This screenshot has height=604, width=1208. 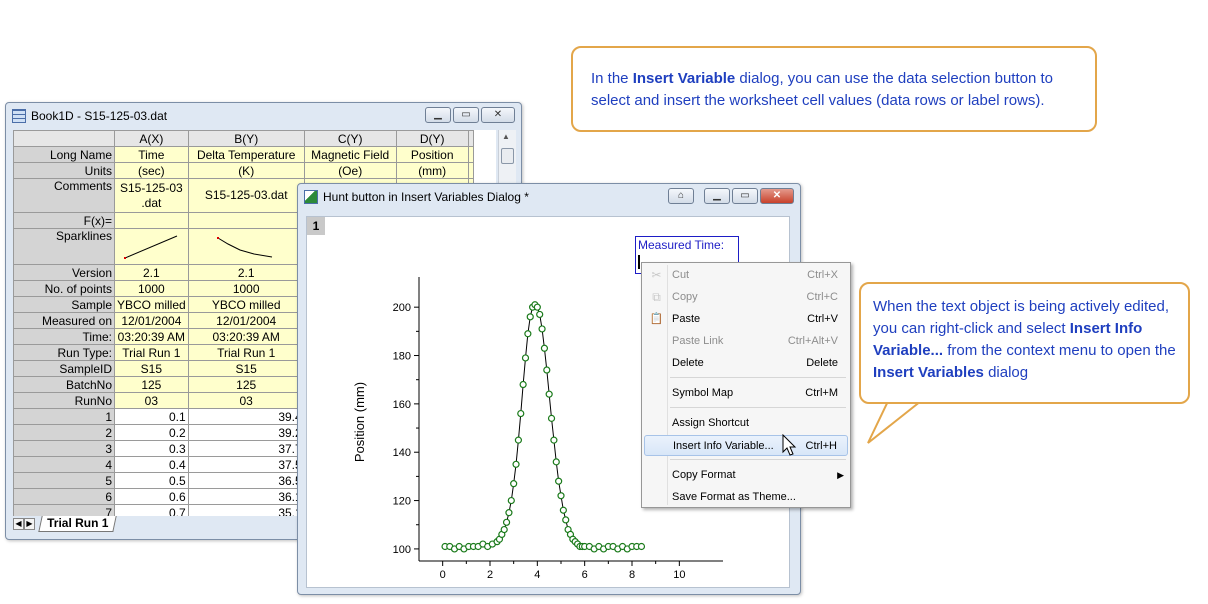 What do you see at coordinates (64, 480) in the screenshot?
I see `row-number: 5` at bounding box center [64, 480].